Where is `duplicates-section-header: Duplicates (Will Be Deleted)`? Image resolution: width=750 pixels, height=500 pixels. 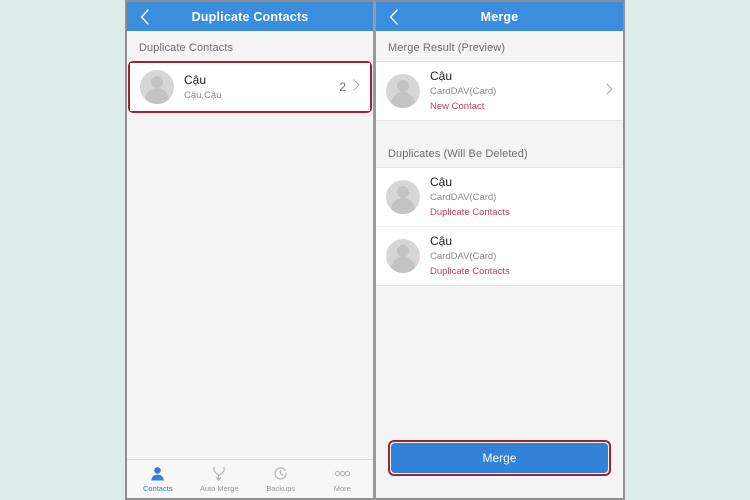 duplicates-section-header: Duplicates (Will Be Deleted) is located at coordinates (499, 152).